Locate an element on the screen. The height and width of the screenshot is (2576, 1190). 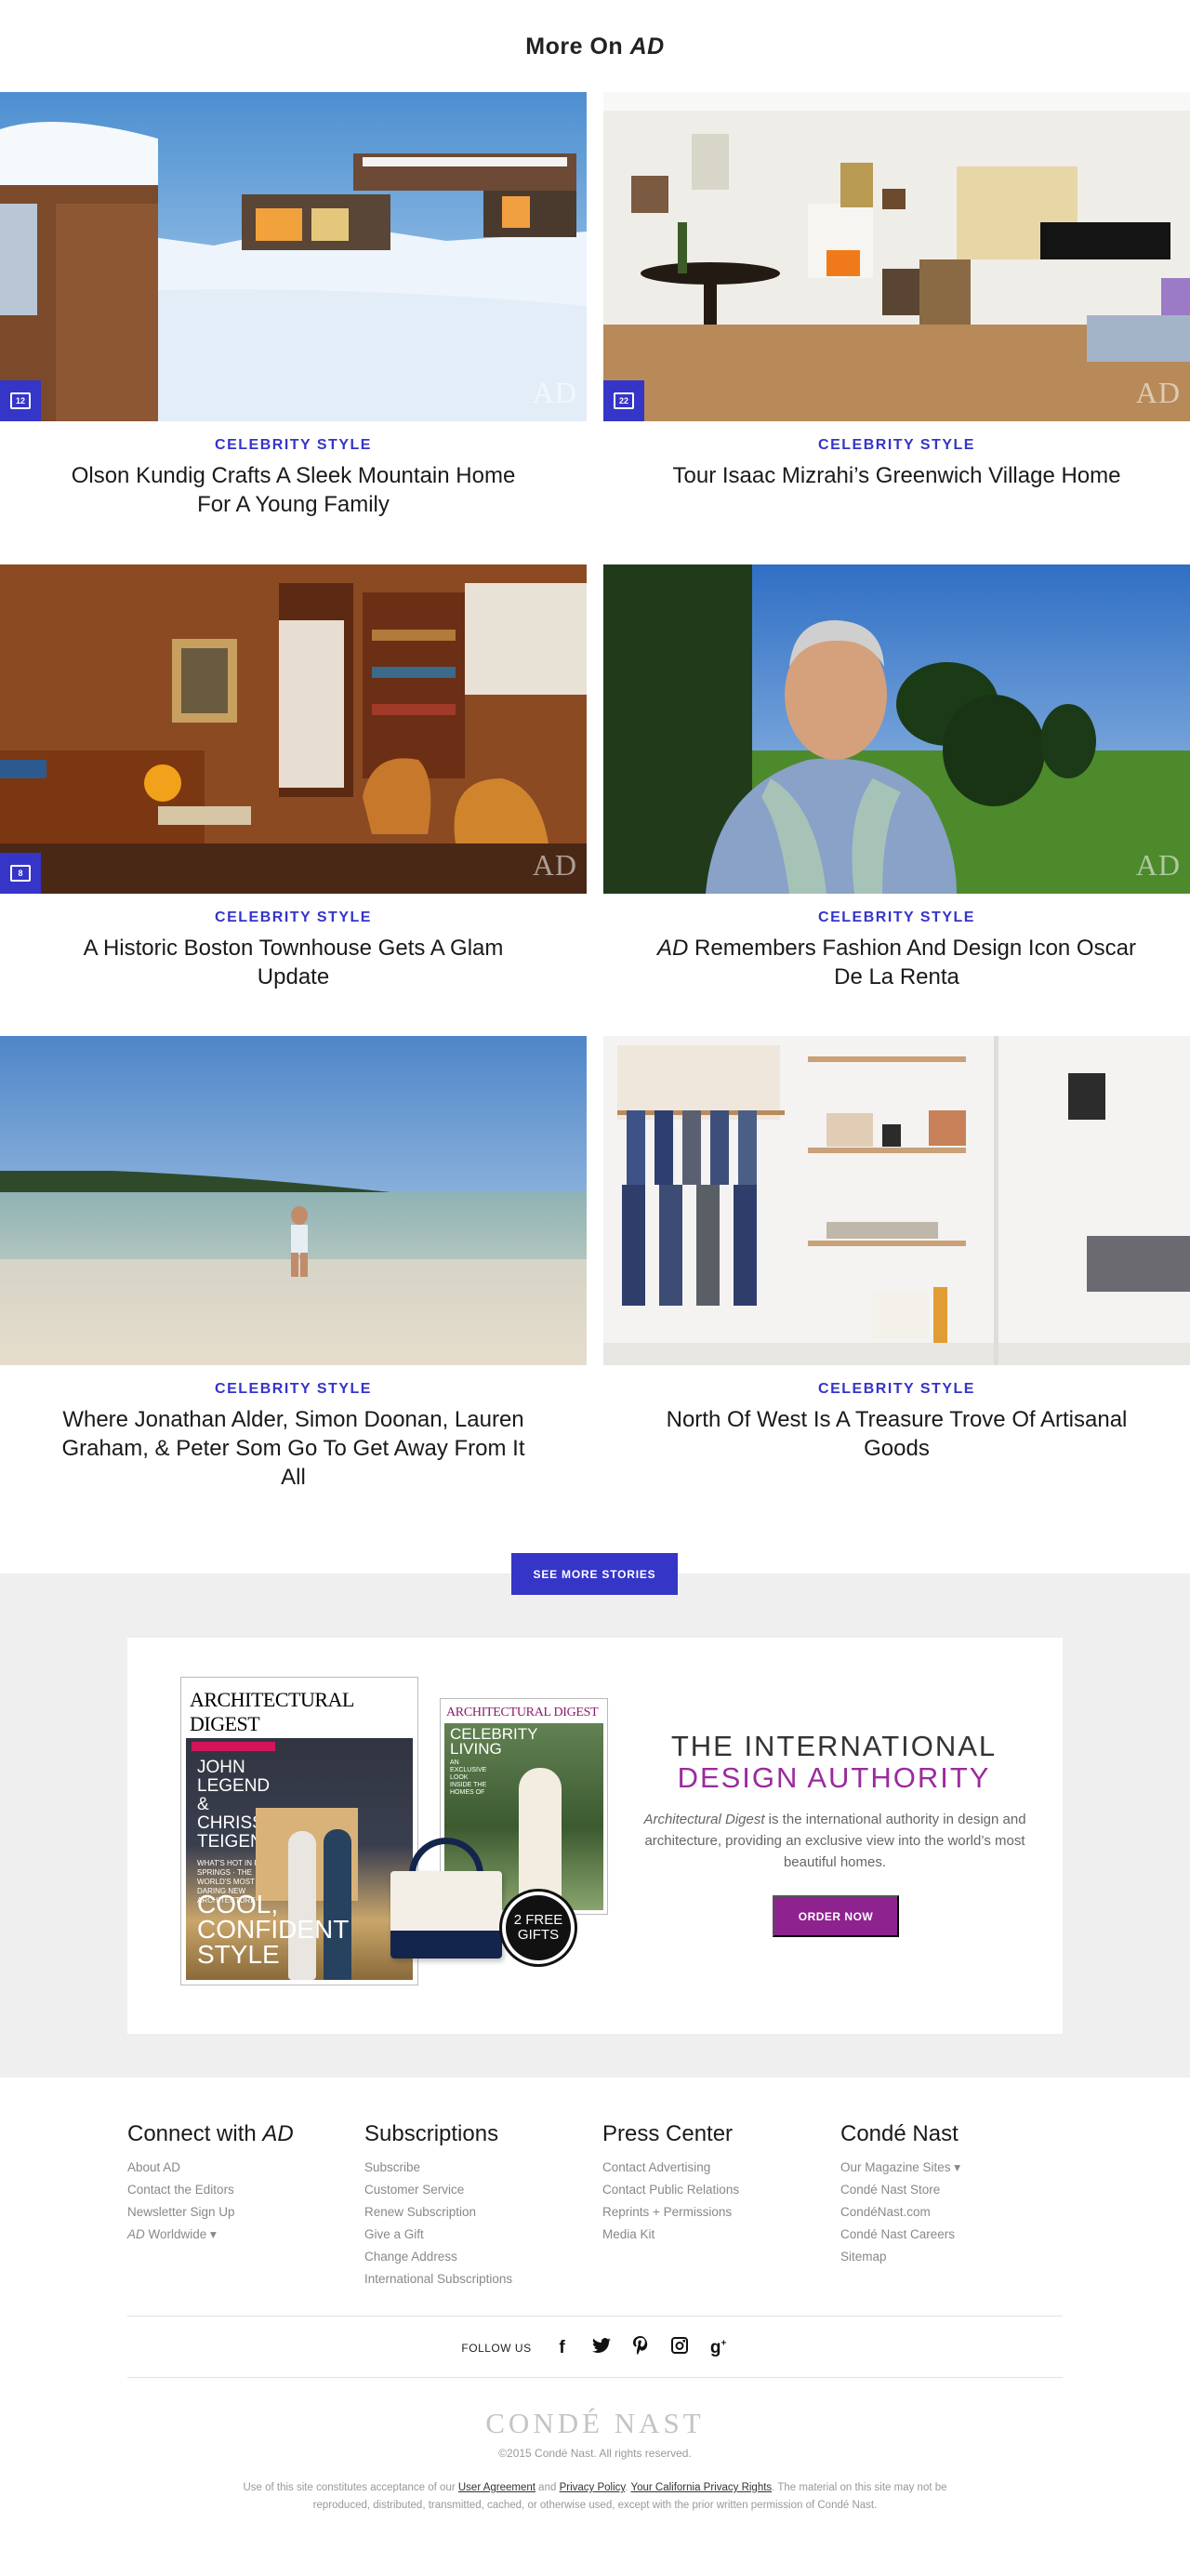
footer-link: Contact the Editors is located at coordinates (234, 2190).